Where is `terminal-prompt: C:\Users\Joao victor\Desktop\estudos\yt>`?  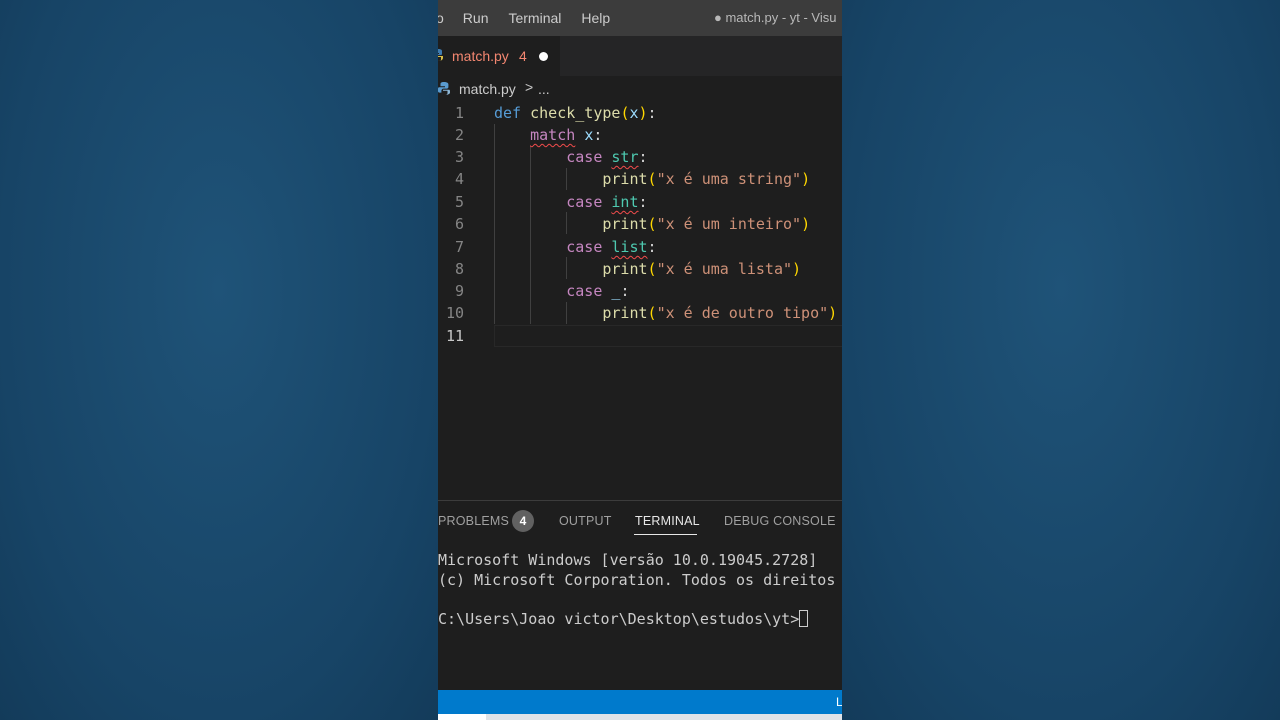
terminal-prompt: C:\Users\Joao victor\Desktop\estudos\yt> is located at coordinates (619, 619).